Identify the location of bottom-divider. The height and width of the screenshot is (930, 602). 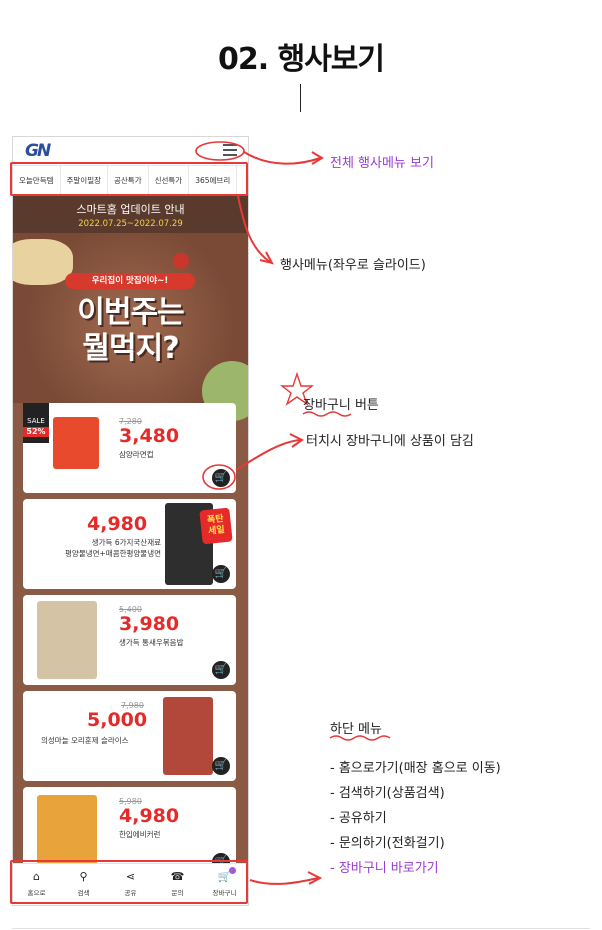
(301, 928).